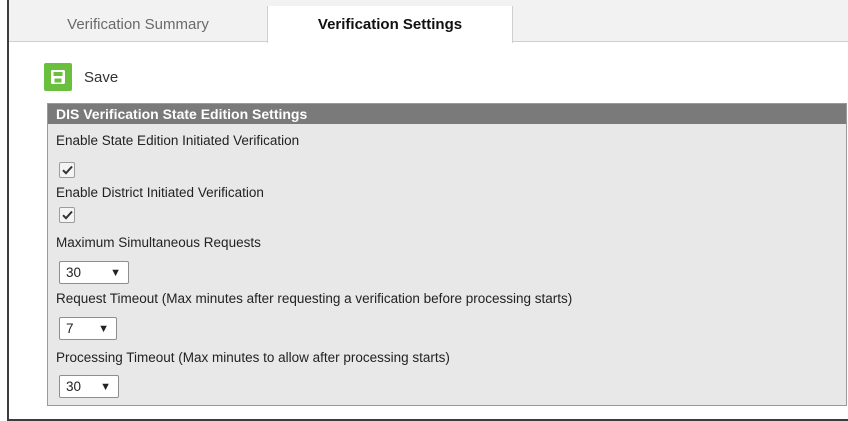 The image size is (848, 421). I want to click on state-edition-verification-checkbox, so click(67, 170).